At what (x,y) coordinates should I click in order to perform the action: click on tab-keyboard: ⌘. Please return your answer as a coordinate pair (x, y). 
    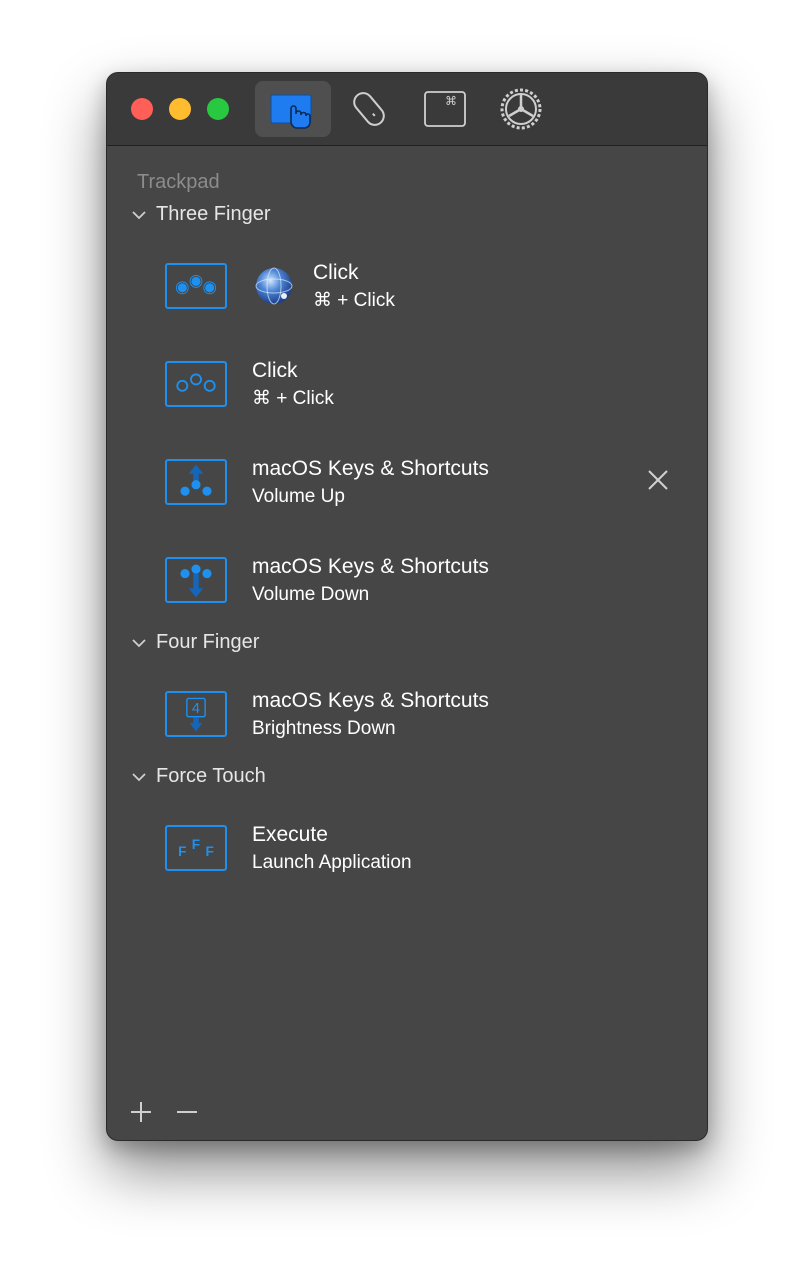
    Looking at the image, I should click on (445, 109).